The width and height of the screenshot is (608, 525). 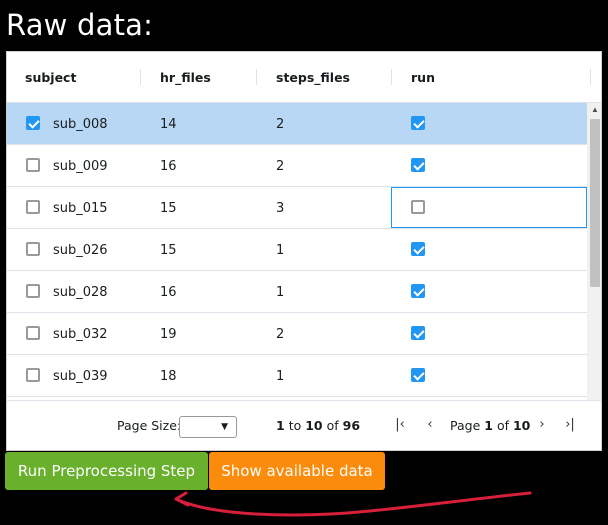 What do you see at coordinates (168, 376) in the screenshot?
I see `cell-hr-files: 18` at bounding box center [168, 376].